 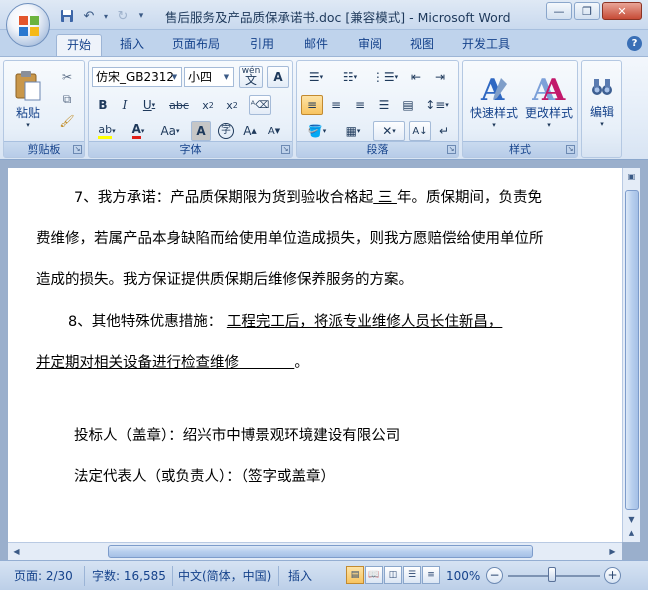 I want to click on quick-access-toolbar: ↶ ▾ ↻ ▾, so click(x=102, y=16).